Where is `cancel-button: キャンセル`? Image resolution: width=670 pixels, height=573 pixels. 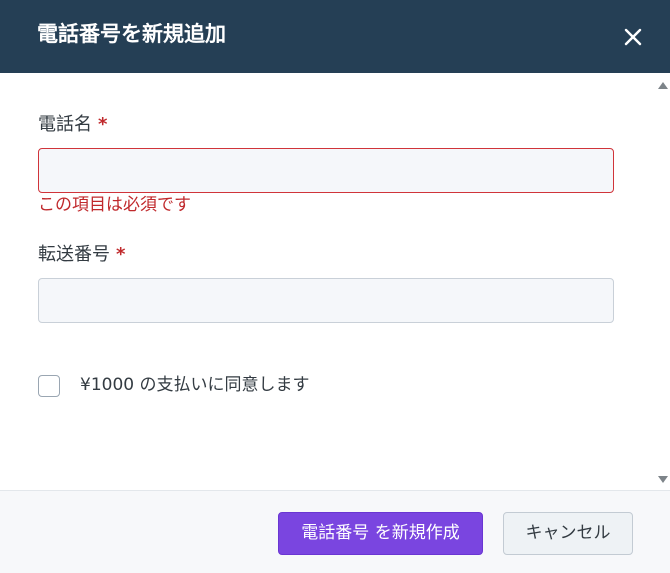 cancel-button: キャンセル is located at coordinates (568, 533).